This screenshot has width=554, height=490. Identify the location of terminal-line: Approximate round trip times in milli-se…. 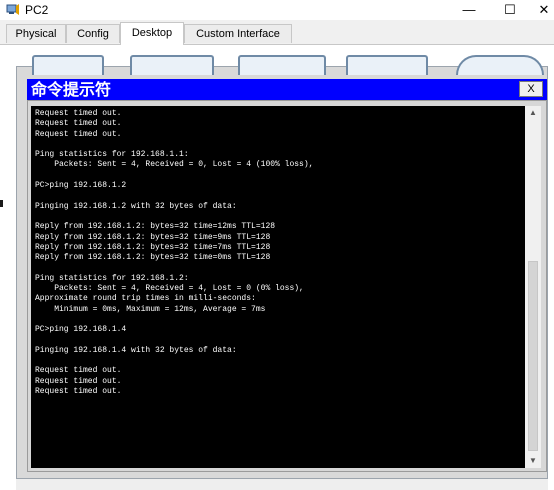
(145, 299).